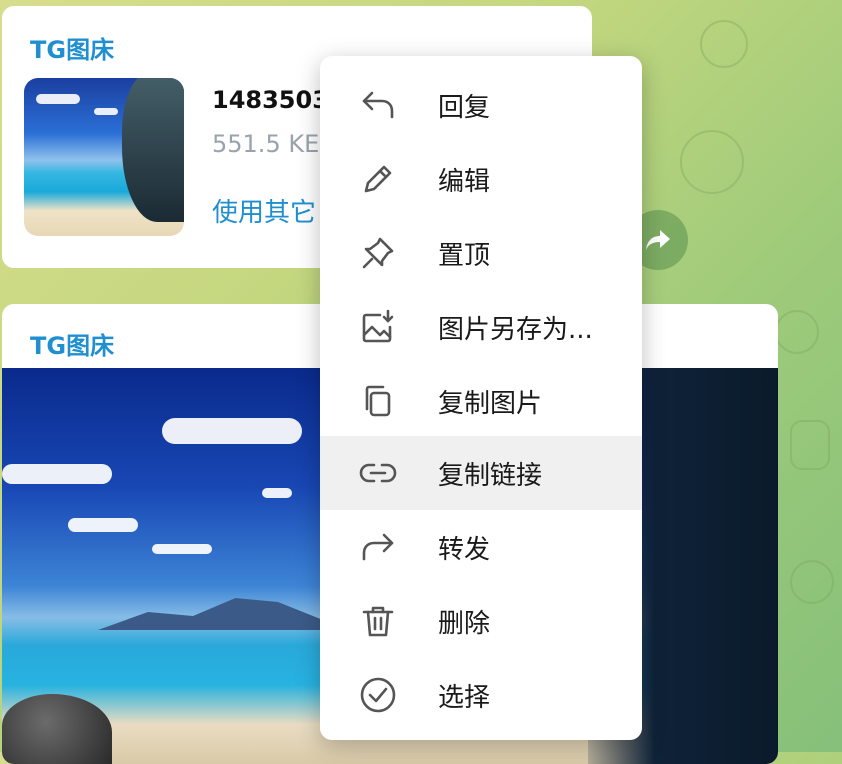  Describe the element at coordinates (378, 105) in the screenshot. I see `reply-icon` at that location.